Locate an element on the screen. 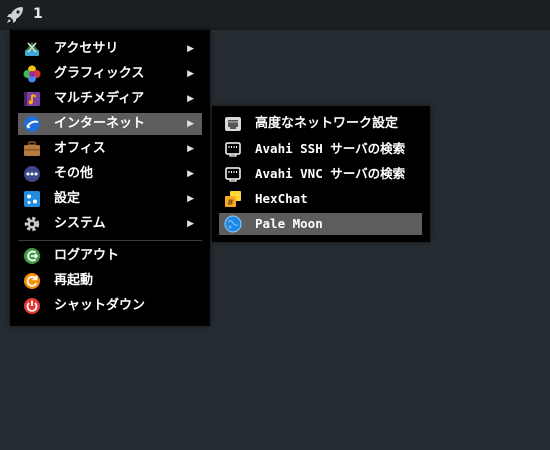 The width and height of the screenshot is (550, 450). menu-item-label: マルチメディア is located at coordinates (99, 98).